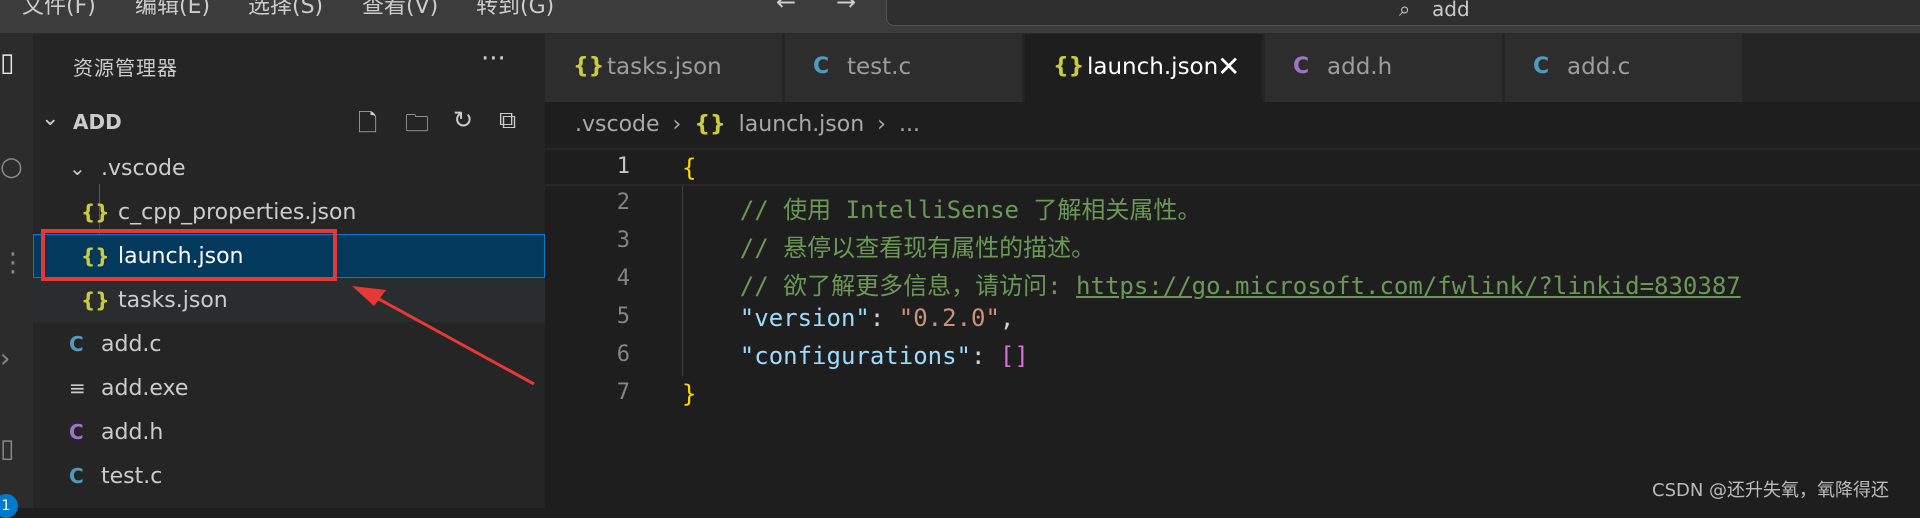 The image size is (1920, 518). I want to click on tab-launch-json: {} launch.json ✕, so click(1144, 68).